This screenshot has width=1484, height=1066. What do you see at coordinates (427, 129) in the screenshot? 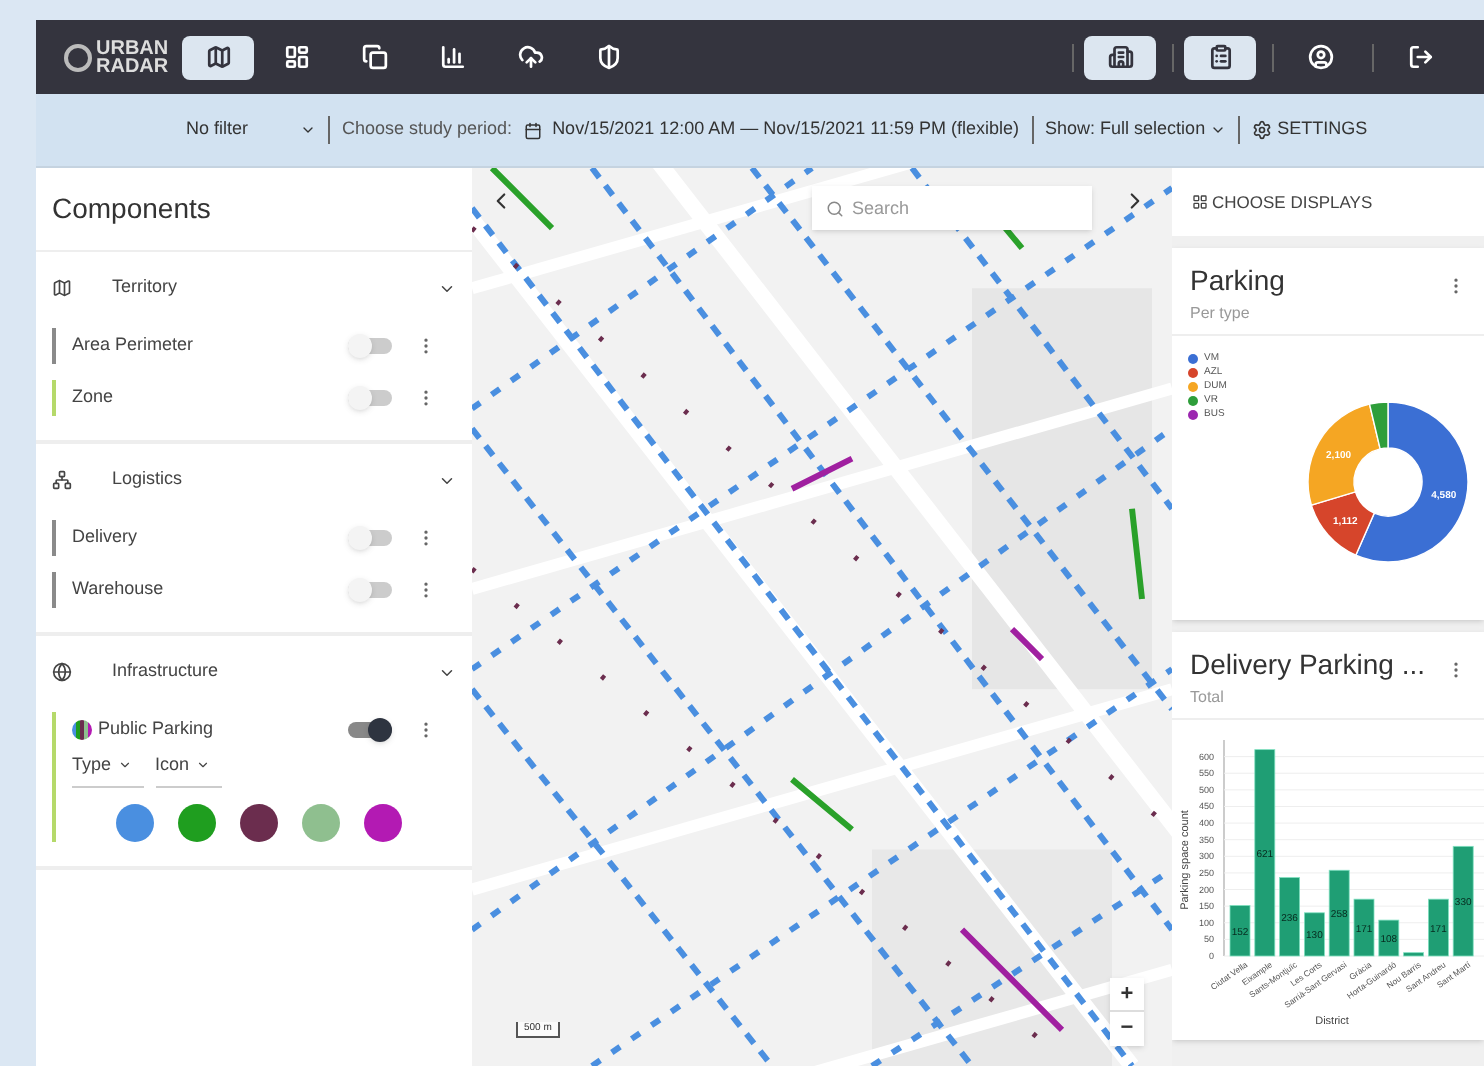
I see `period-label: Choose study period:` at bounding box center [427, 129].